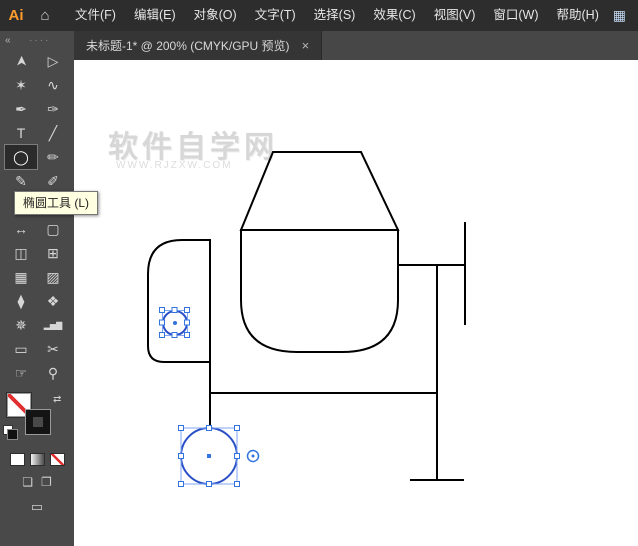 The image size is (638, 546). Describe the element at coordinates (21, 253) in the screenshot. I see `shape-builder-tool: ◫` at that location.